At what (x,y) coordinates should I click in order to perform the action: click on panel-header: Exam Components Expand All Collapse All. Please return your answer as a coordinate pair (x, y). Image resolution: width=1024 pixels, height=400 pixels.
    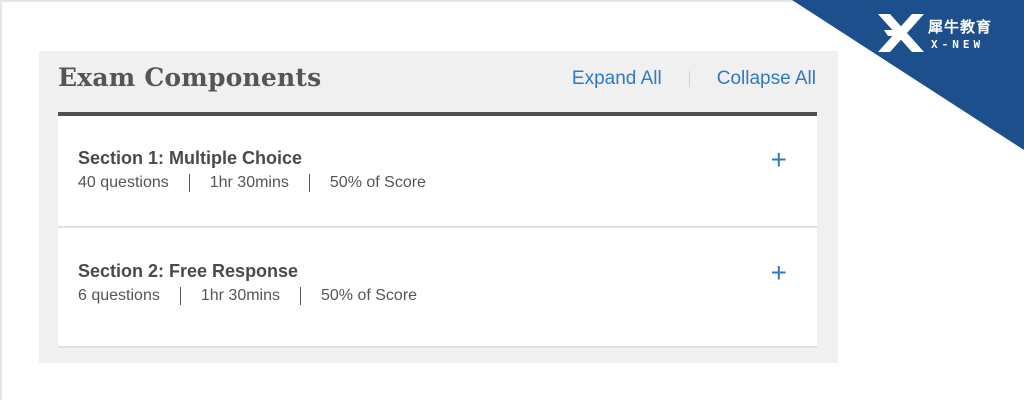
    Looking at the image, I should click on (438, 81).